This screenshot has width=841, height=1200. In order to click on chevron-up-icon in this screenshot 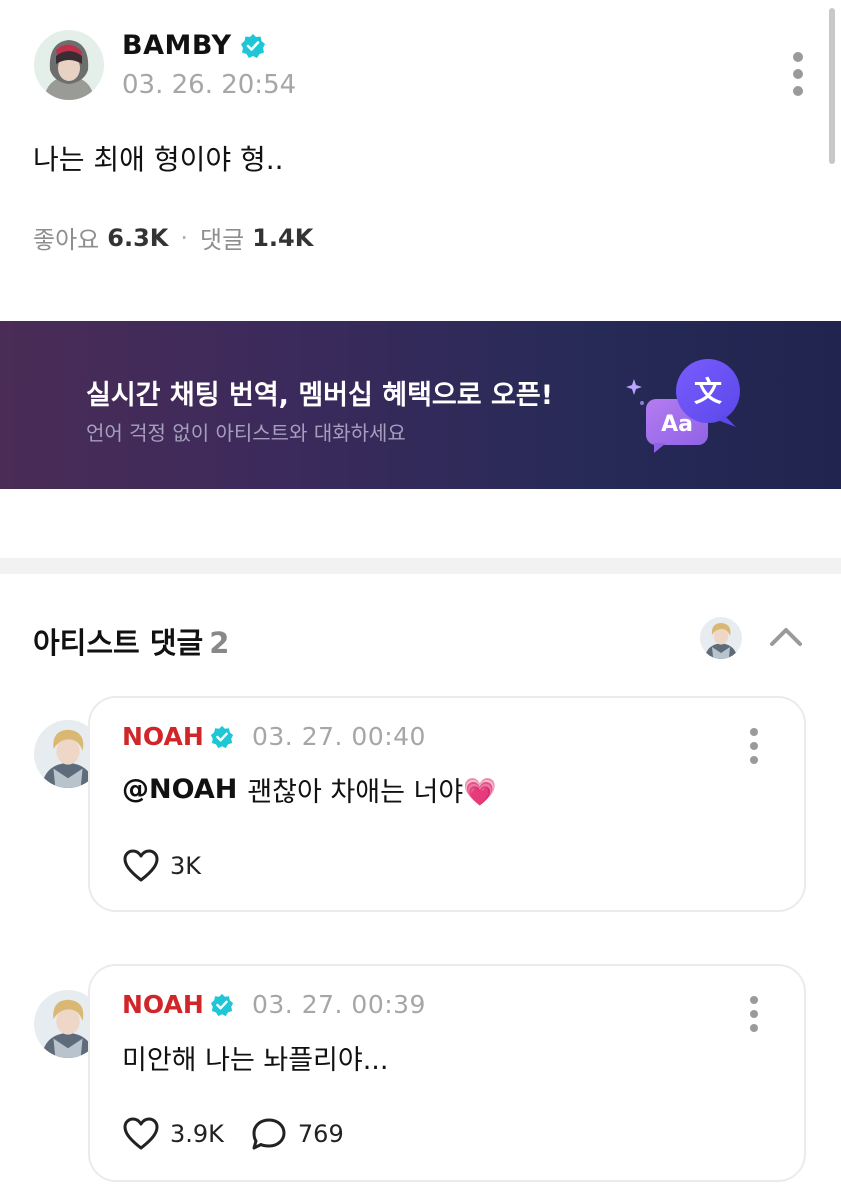, I will do `click(786, 637)`.